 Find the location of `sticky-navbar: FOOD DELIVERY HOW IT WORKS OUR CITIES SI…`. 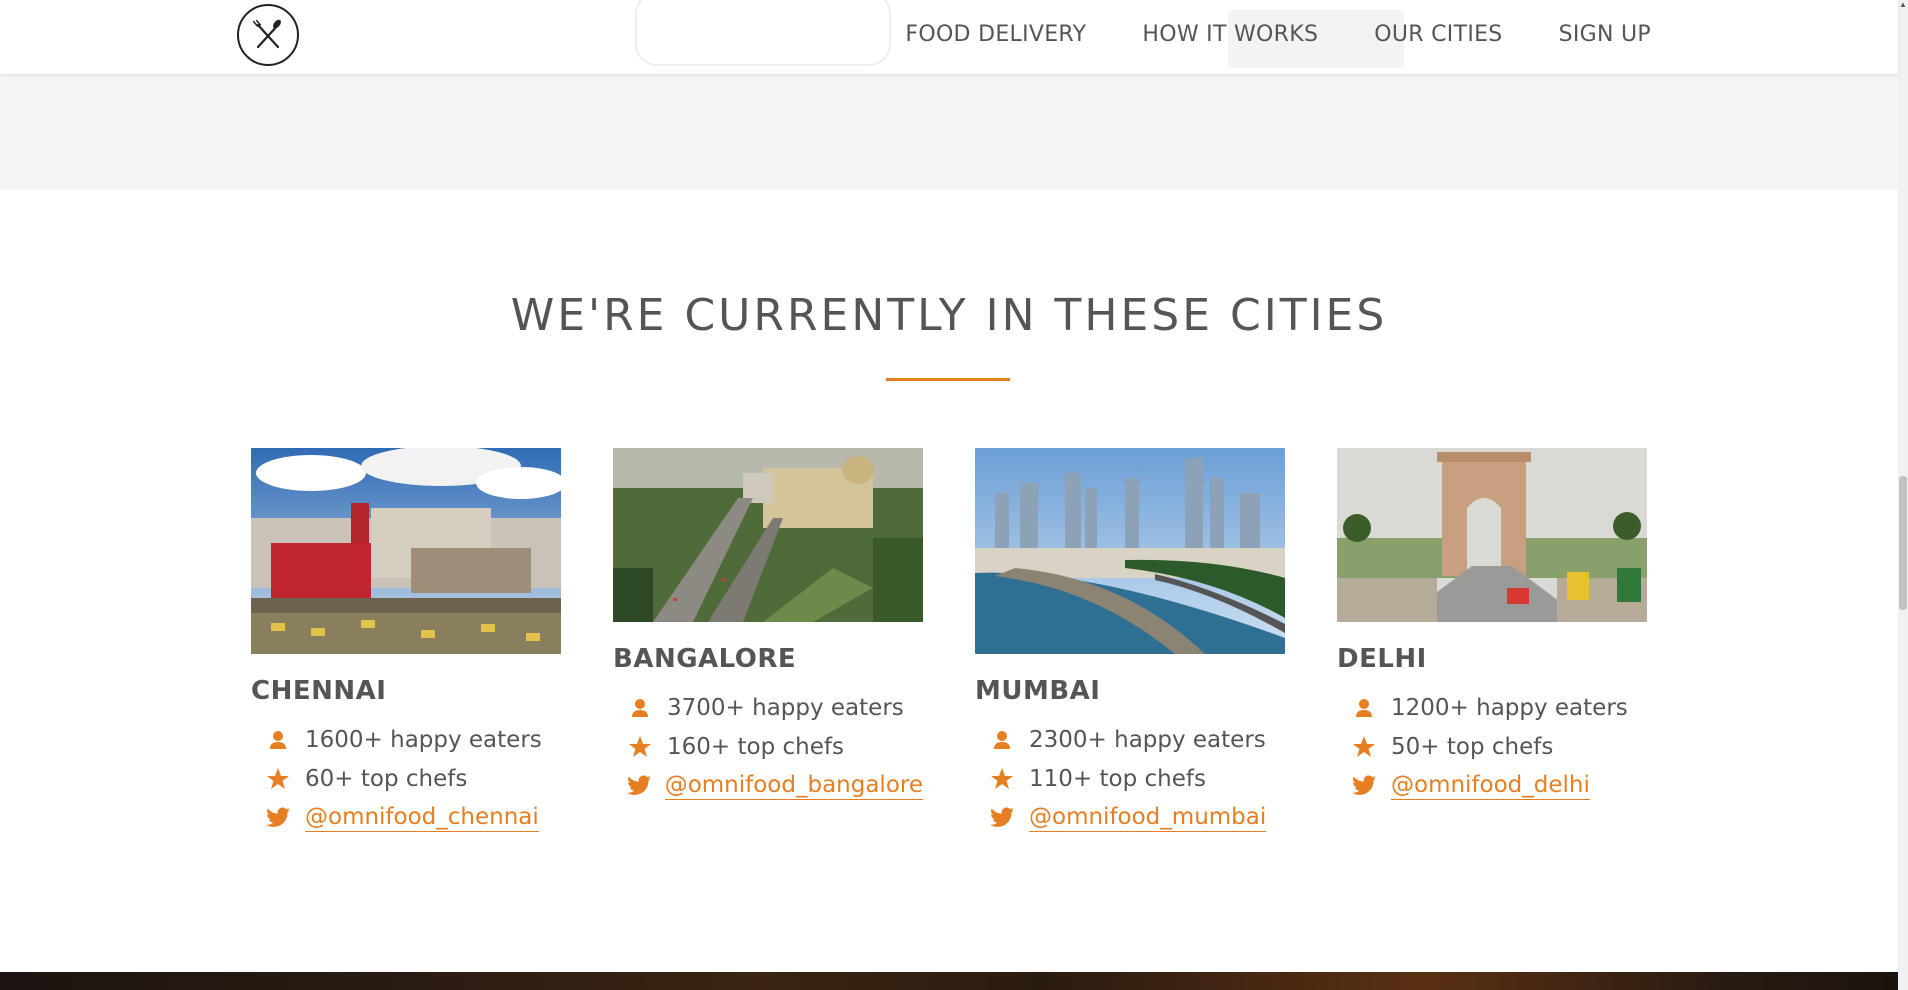

sticky-navbar: FOOD DELIVERY HOW IT WORKS OUR CITIES SI… is located at coordinates (949, 37).